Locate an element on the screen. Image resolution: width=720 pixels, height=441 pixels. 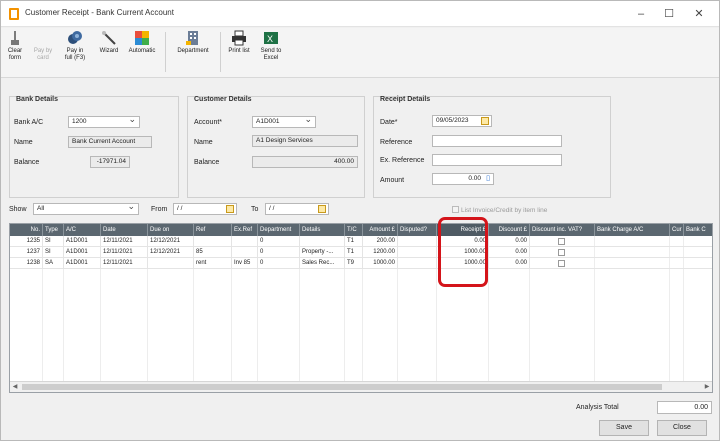
close-window-button: ✕ is located at coordinates (699, 14).